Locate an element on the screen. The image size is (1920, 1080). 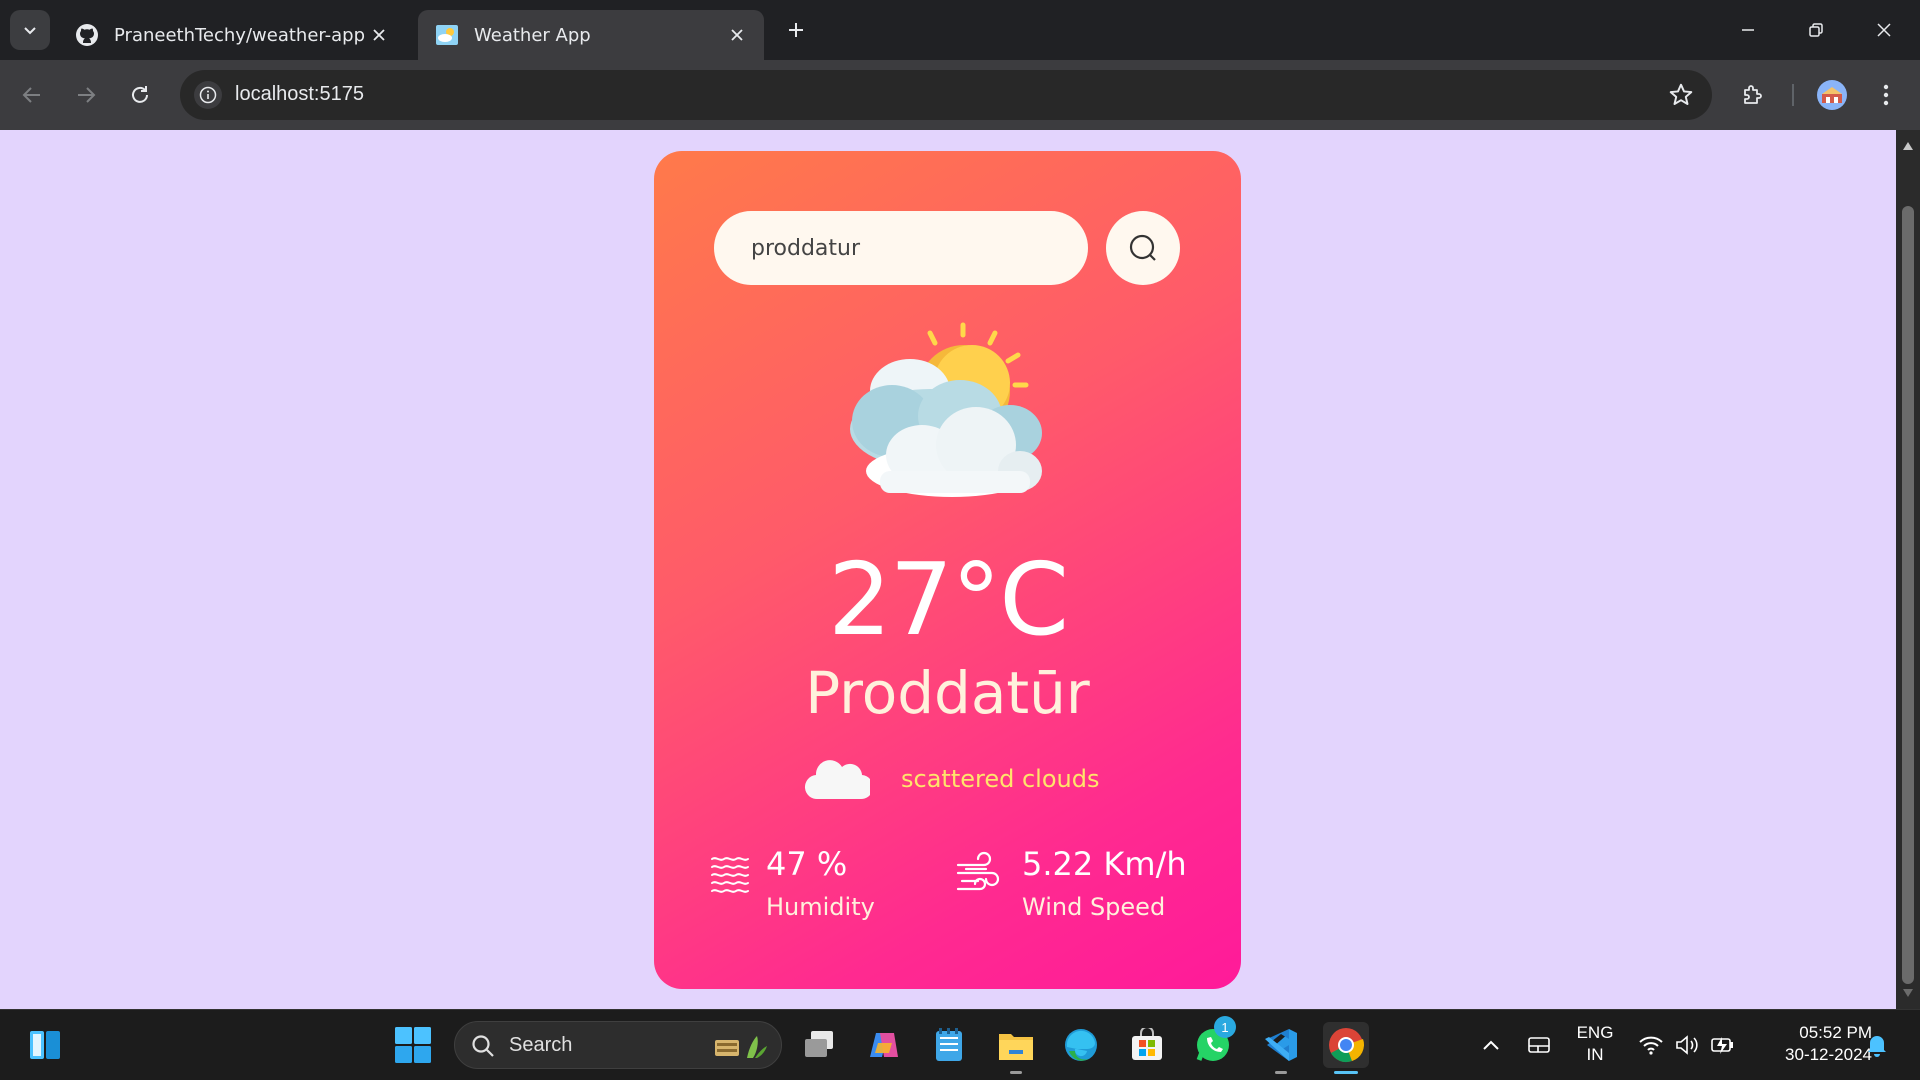
region-code: IN is located at coordinates (1595, 1054).